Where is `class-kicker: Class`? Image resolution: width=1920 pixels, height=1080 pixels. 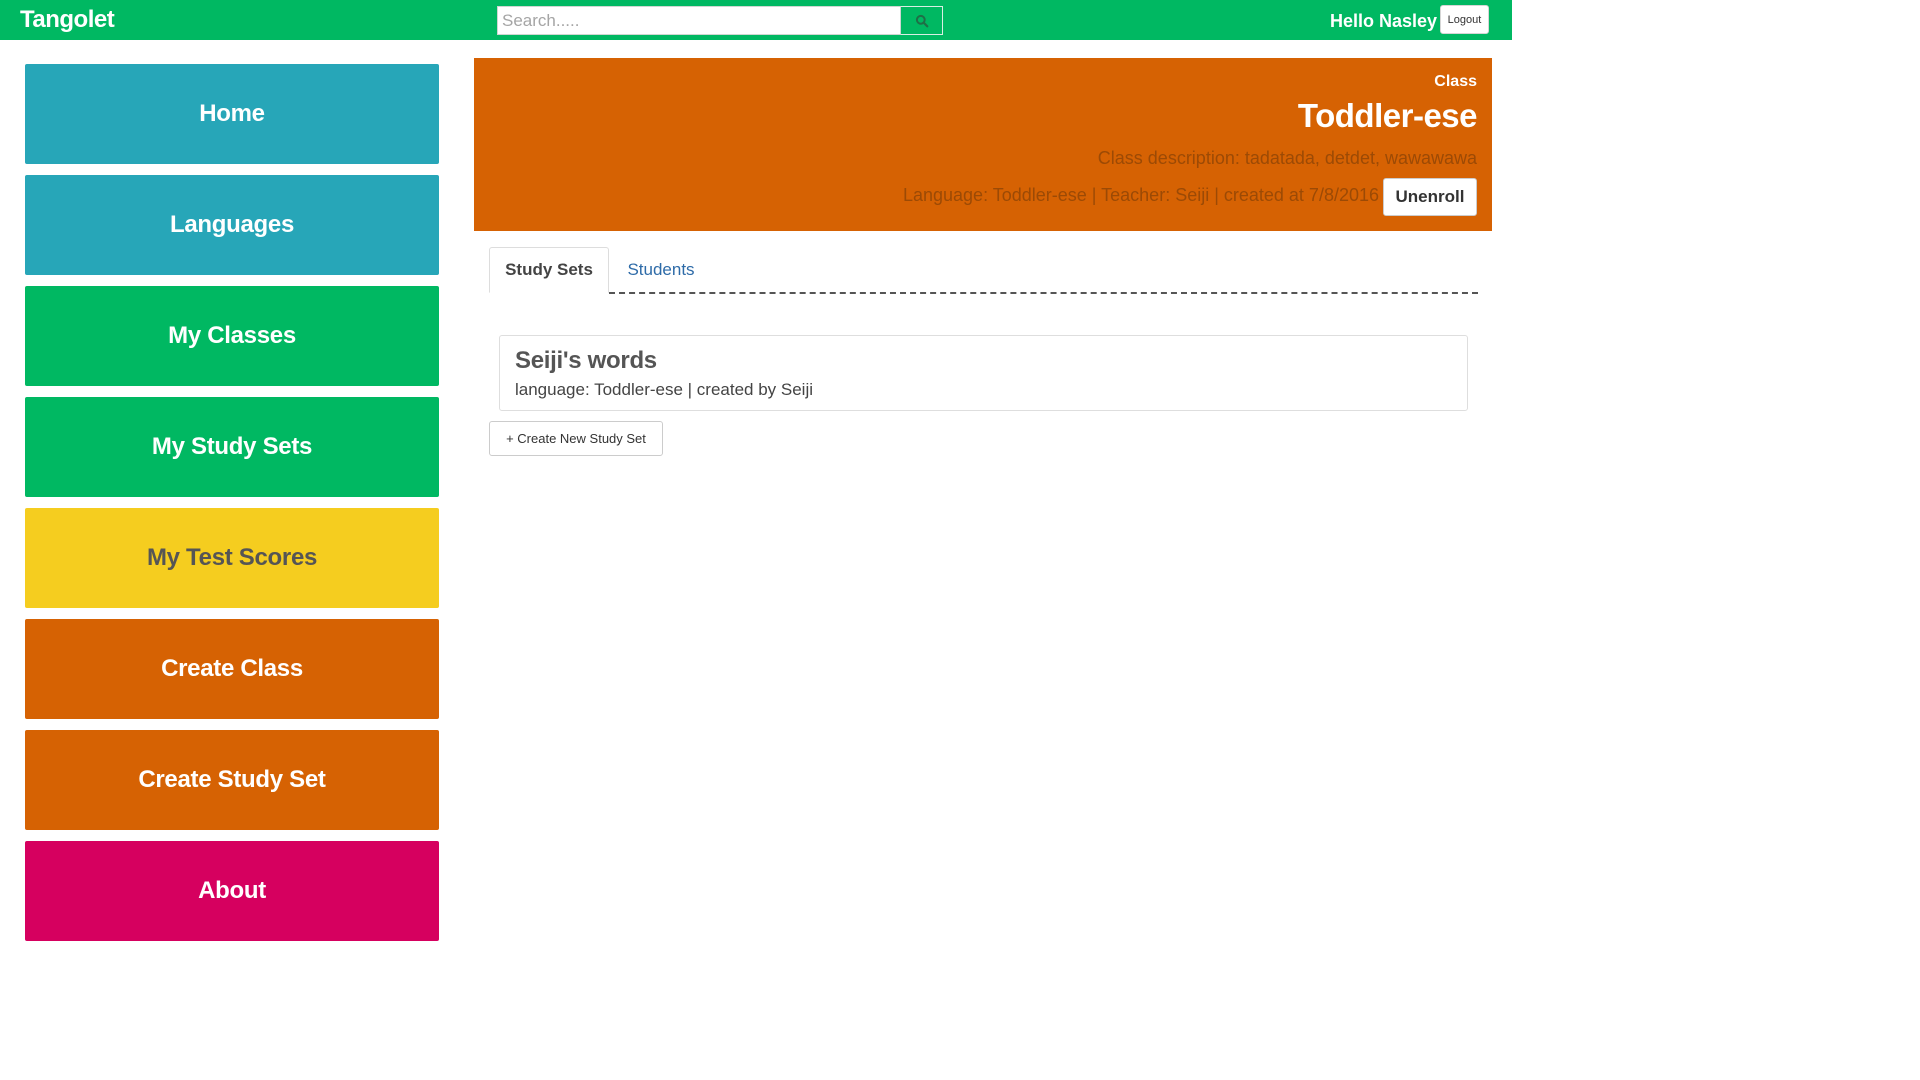
class-kicker: Class is located at coordinates (1455, 81).